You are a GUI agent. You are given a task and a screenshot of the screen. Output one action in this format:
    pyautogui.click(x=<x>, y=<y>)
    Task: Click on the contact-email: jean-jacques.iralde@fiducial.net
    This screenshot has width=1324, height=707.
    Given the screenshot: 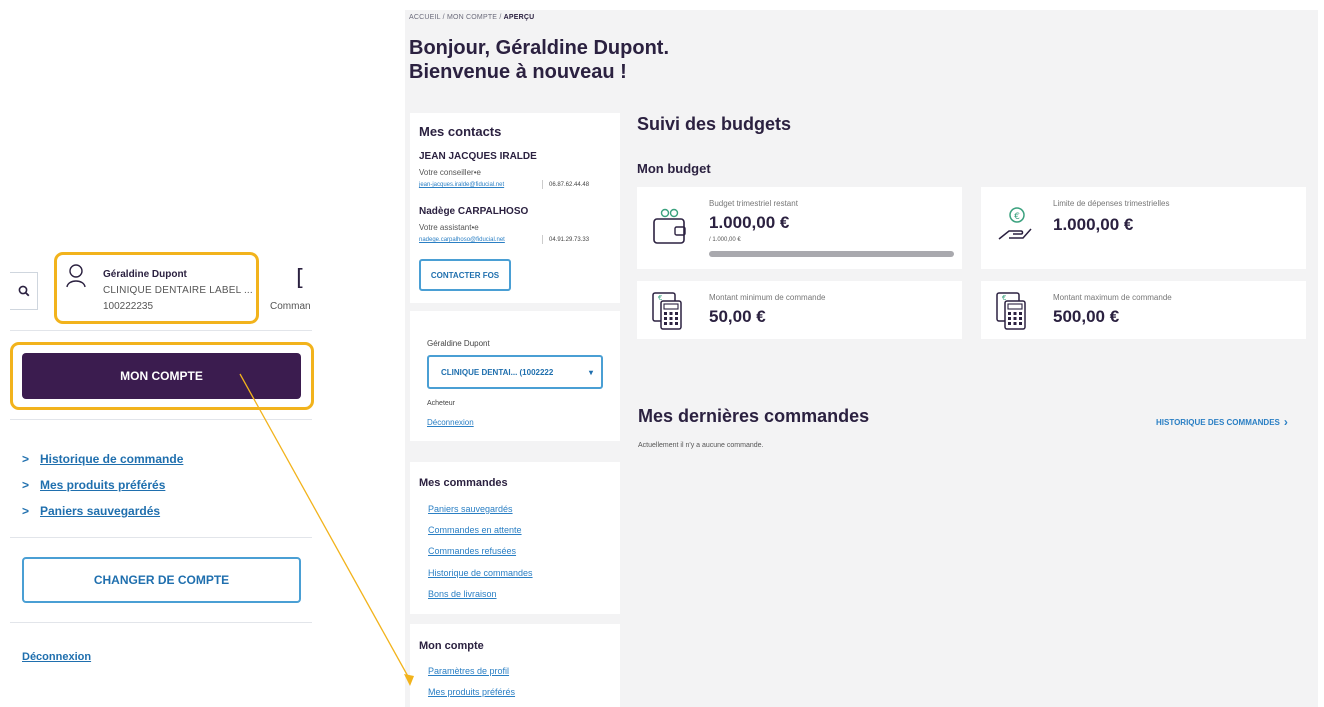 What is the action you would take?
    pyautogui.click(x=461, y=185)
    